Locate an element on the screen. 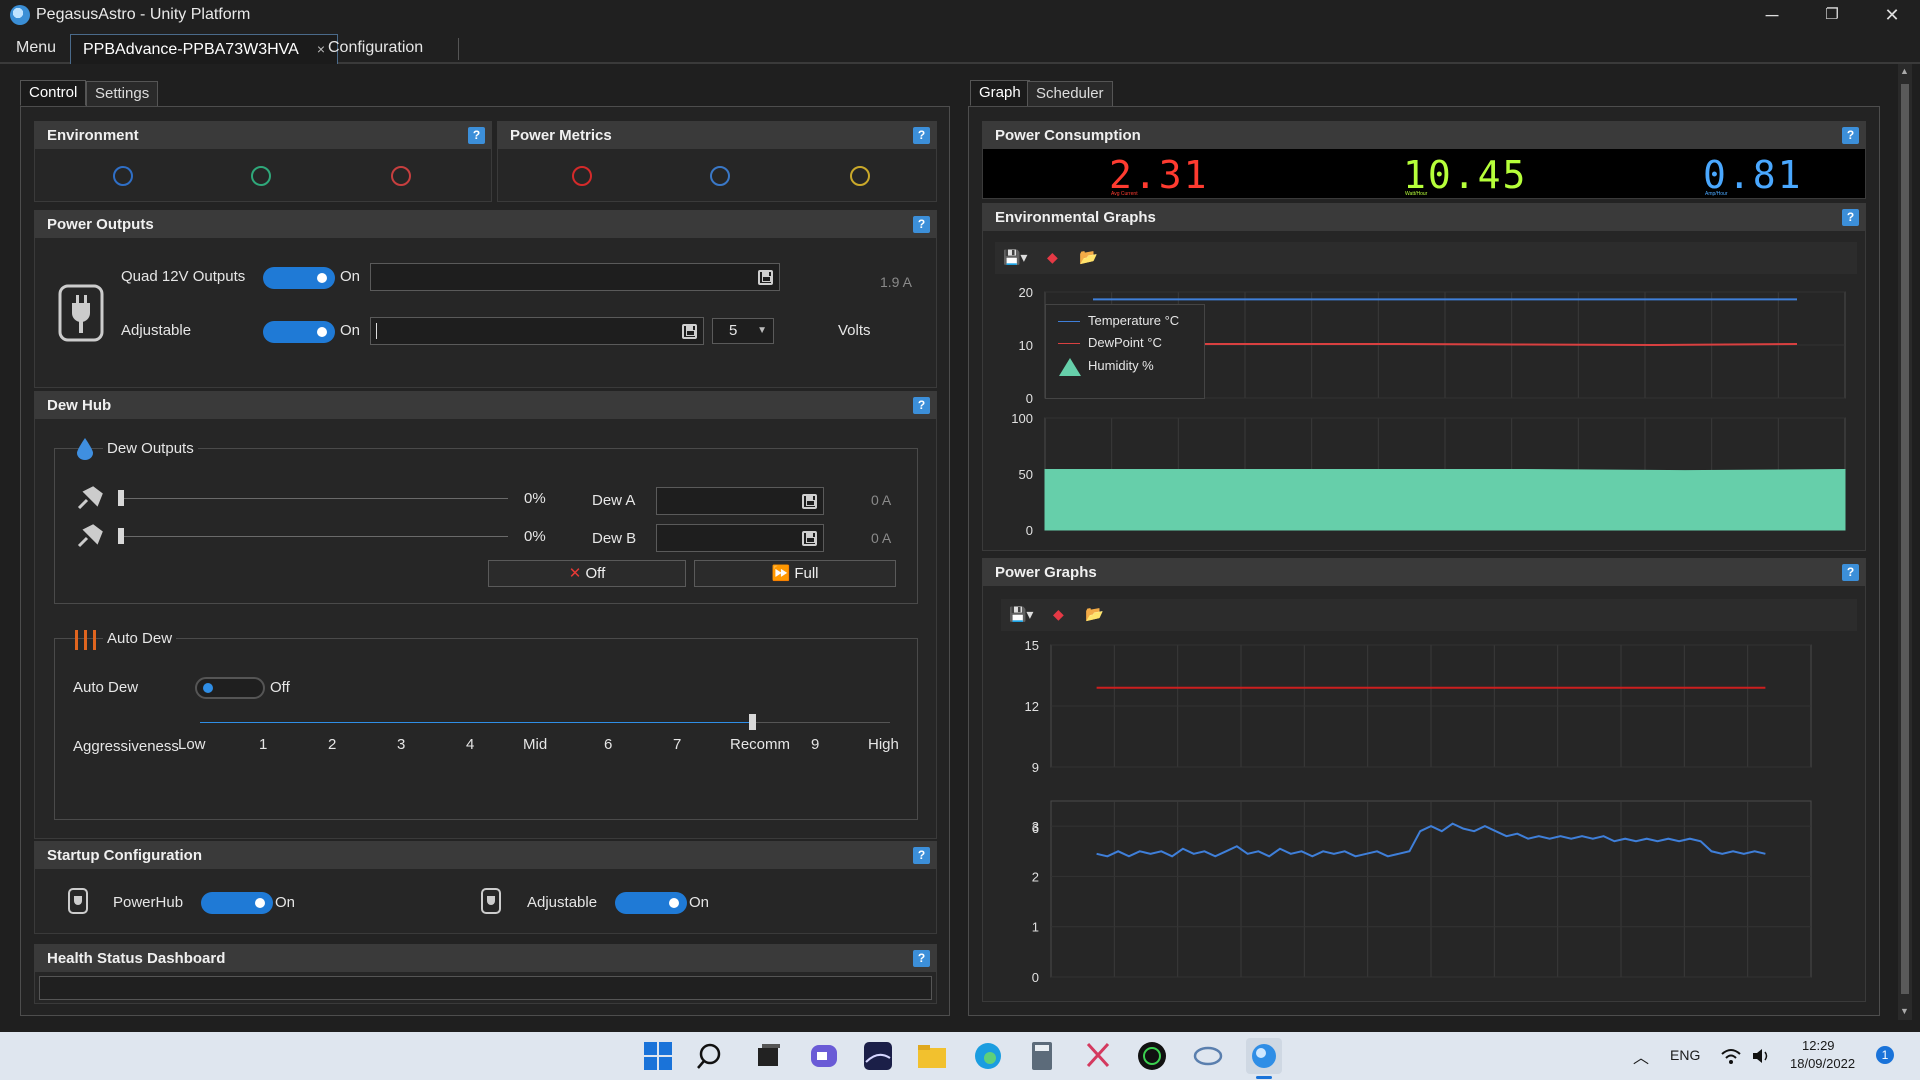  startup-config-title: Startup Configuration is located at coordinates (124, 855).